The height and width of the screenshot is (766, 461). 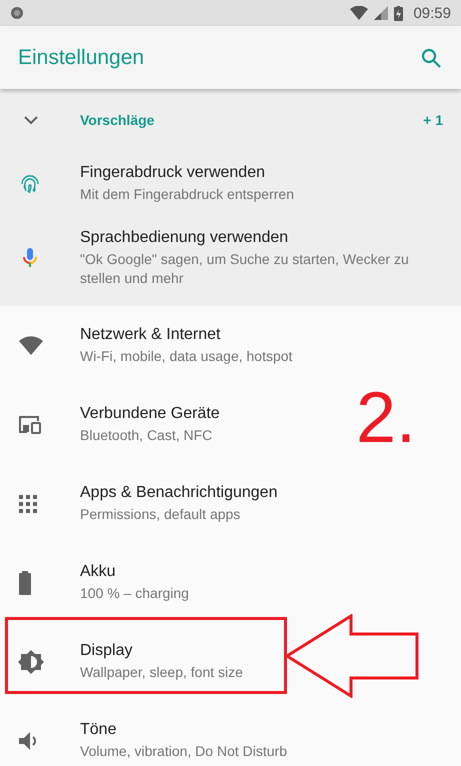 What do you see at coordinates (245, 269) in the screenshot?
I see `setting-description: "Ok Google" sagen, um Suche zu starten, Wecker zu stellen und mehr` at bounding box center [245, 269].